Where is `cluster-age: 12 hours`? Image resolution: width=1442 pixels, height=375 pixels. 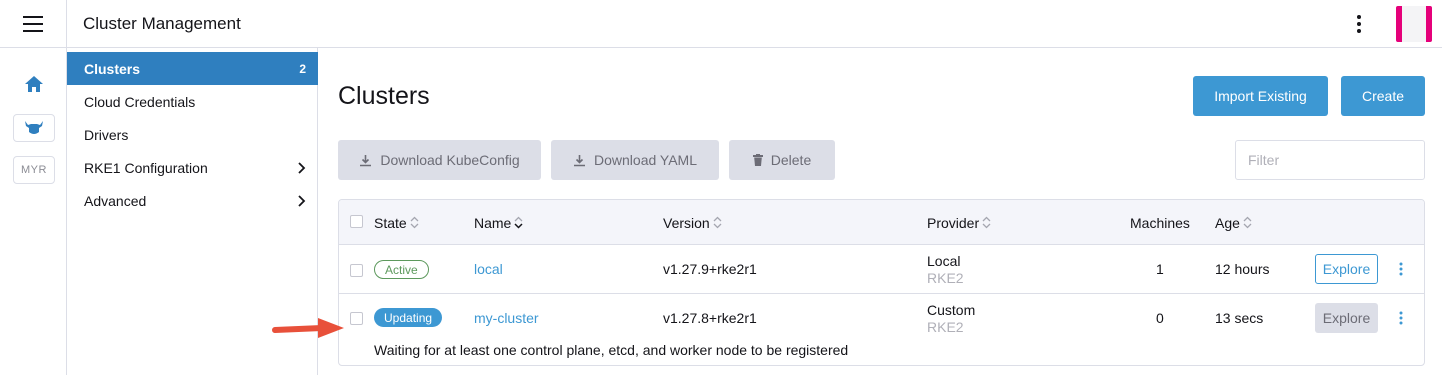
cluster-age: 12 hours is located at coordinates (1242, 269).